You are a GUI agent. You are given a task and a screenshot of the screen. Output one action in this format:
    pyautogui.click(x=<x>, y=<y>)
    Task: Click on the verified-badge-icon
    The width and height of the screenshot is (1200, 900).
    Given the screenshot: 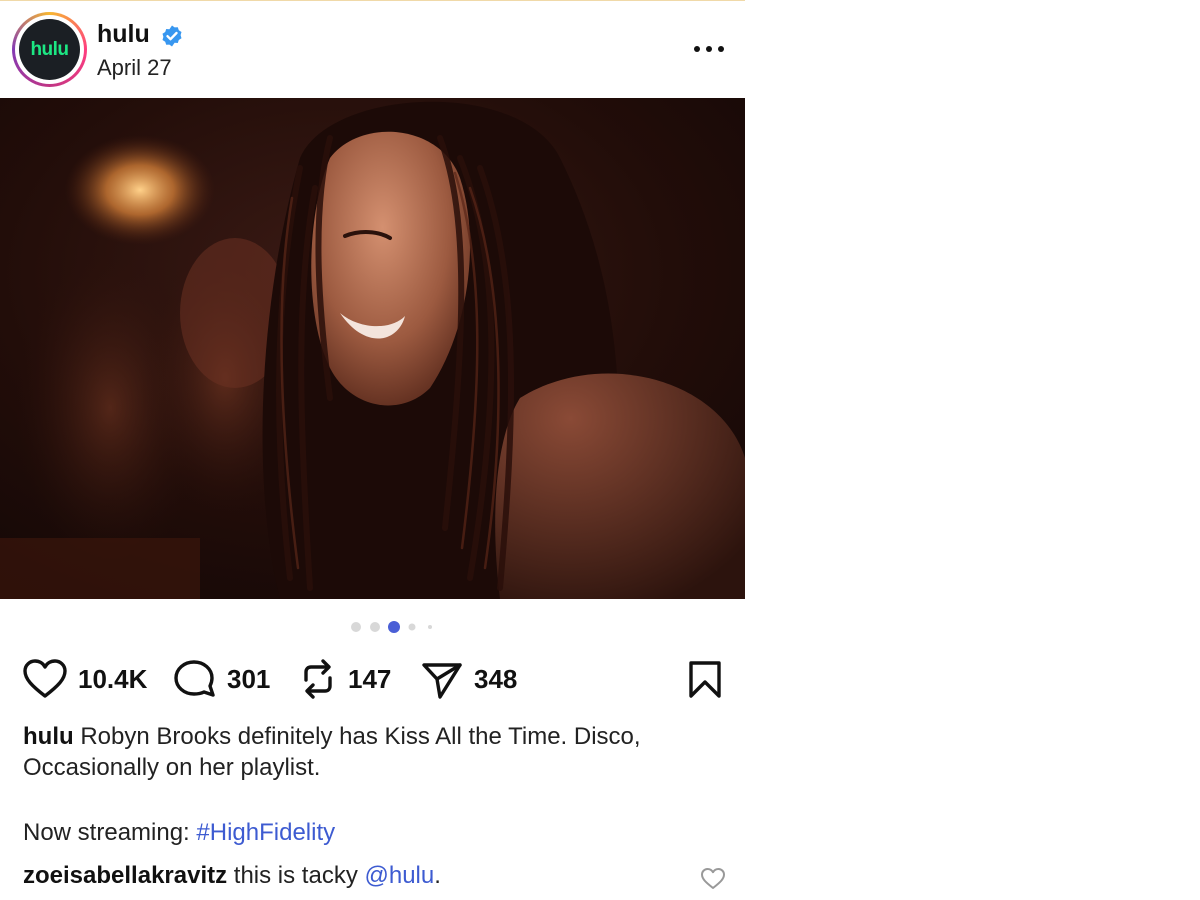 What is the action you would take?
    pyautogui.click(x=172, y=36)
    